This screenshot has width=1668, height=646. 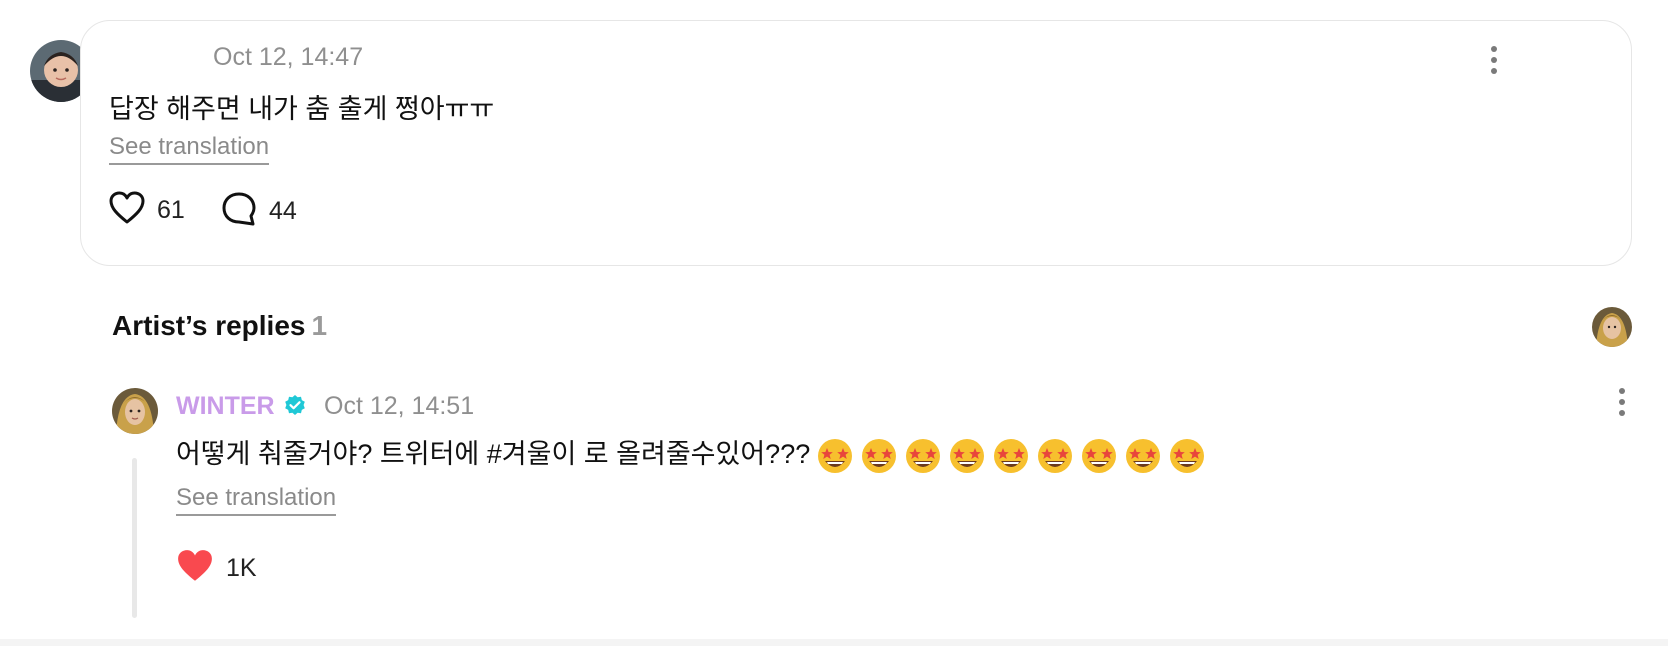 What do you see at coordinates (834, 642) in the screenshot?
I see `divider` at bounding box center [834, 642].